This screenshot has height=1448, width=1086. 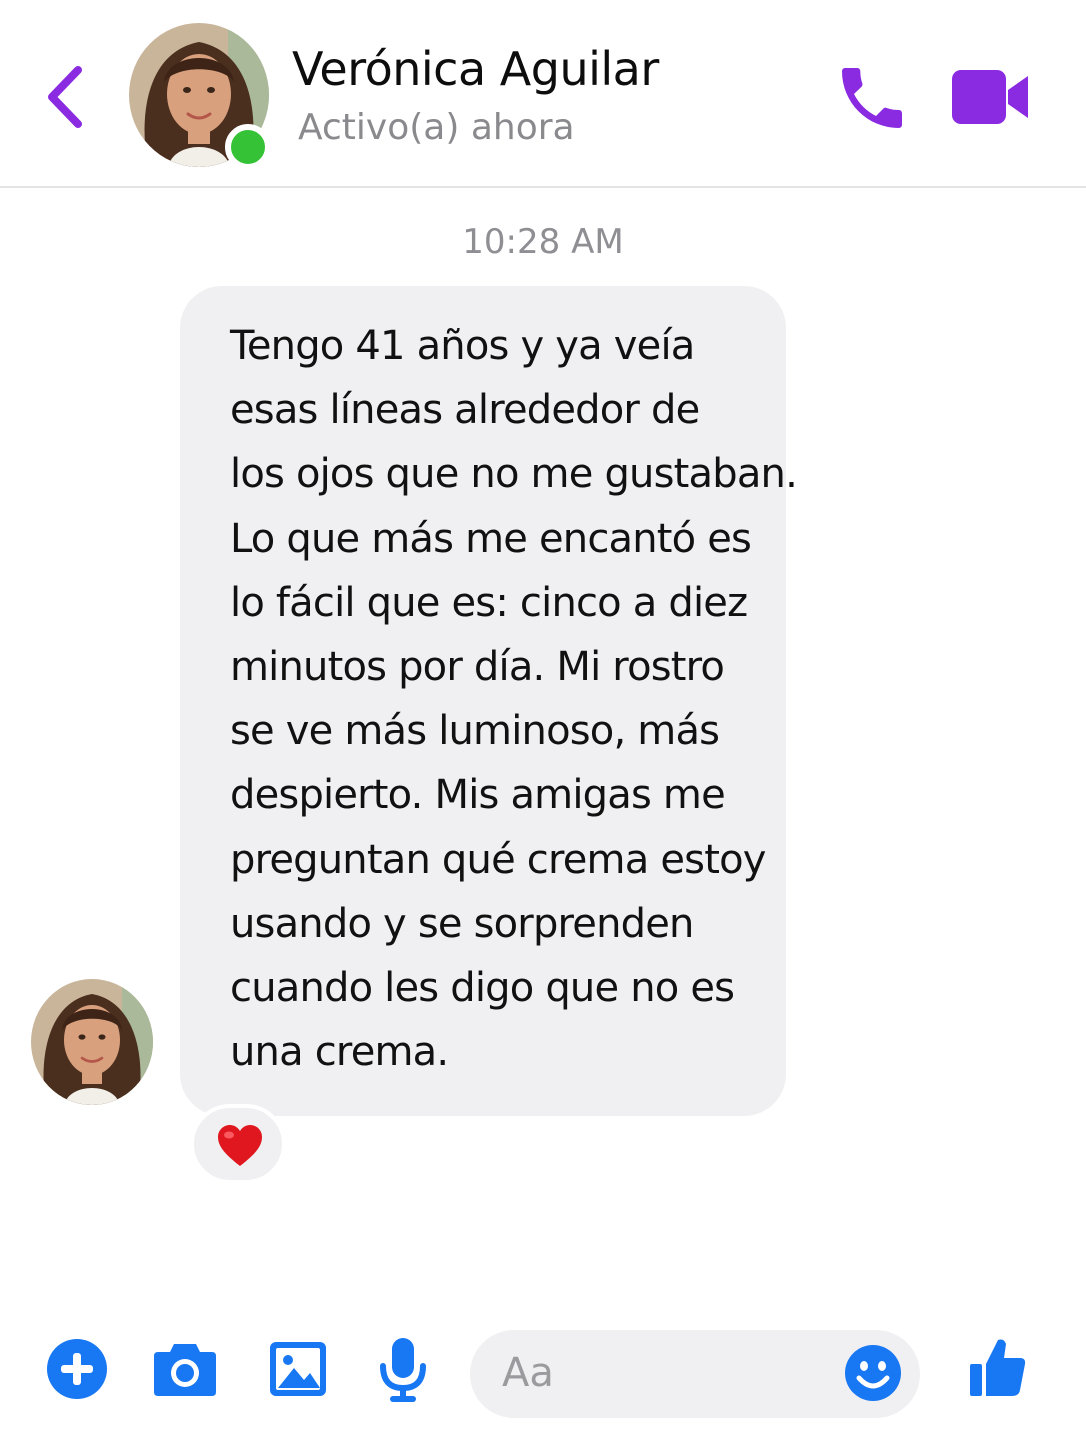 I want to click on thumbs-up-icon, so click(x=998, y=1367).